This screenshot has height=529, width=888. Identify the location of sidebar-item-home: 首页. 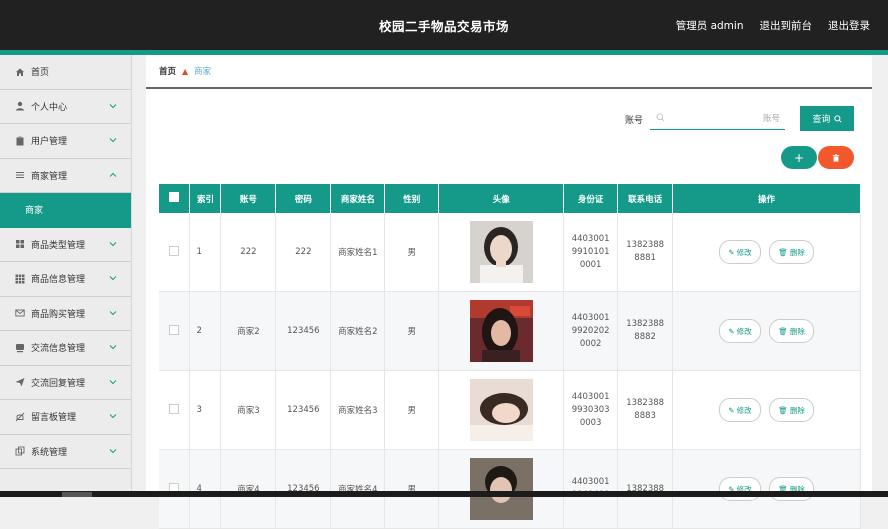
(65, 72).